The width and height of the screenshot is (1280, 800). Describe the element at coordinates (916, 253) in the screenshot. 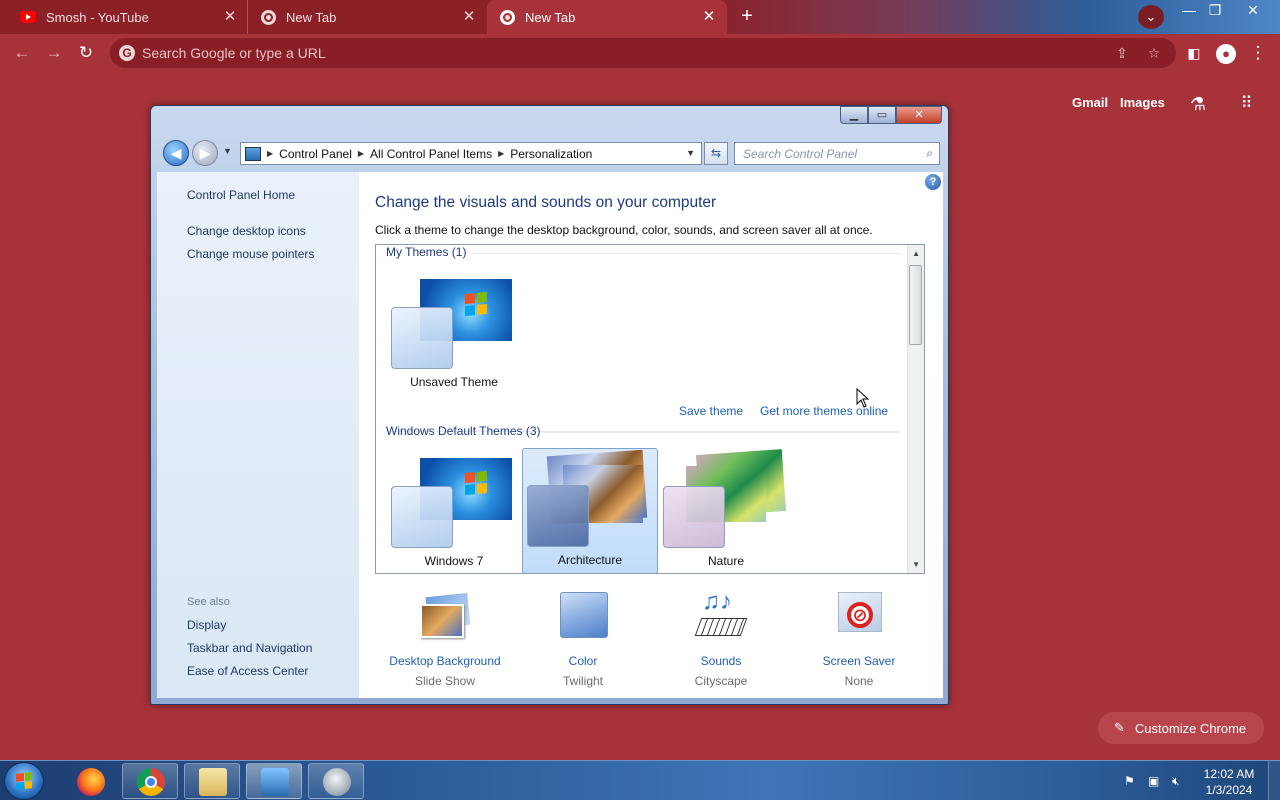

I see `scroll-up-icon: ▲` at that location.